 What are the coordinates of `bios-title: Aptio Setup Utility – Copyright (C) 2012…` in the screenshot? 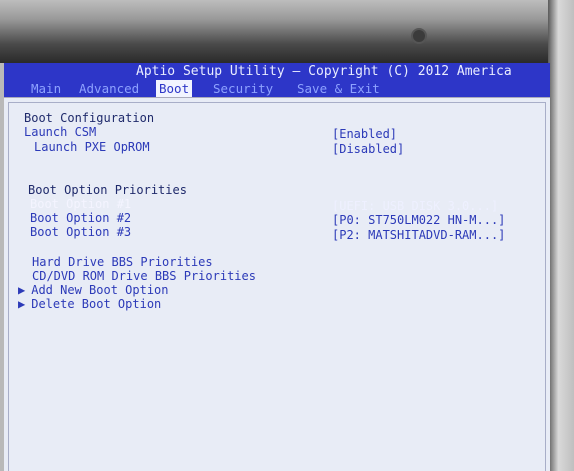 It's located at (324, 71).